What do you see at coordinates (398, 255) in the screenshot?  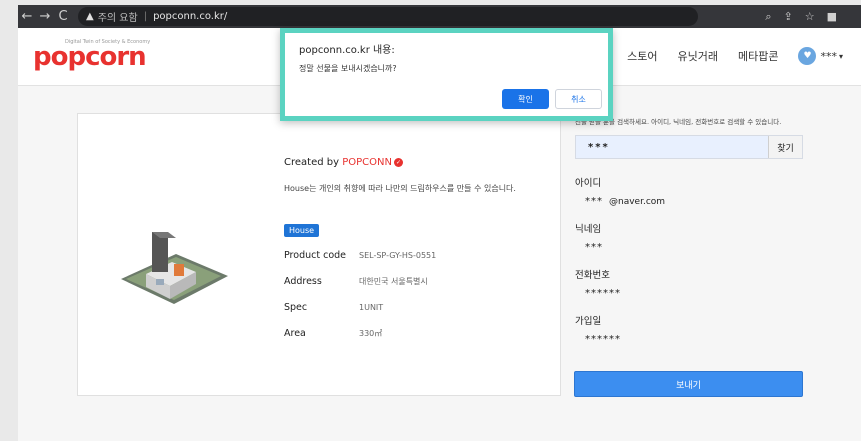 I see `spec-value: SEL-SP-GY-HS-0551` at bounding box center [398, 255].